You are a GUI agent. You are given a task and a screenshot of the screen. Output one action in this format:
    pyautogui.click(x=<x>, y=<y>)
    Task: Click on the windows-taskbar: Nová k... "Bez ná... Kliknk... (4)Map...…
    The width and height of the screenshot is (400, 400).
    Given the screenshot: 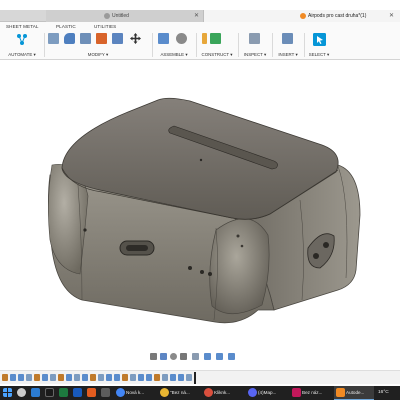 What is the action you would take?
    pyautogui.click(x=200, y=393)
    